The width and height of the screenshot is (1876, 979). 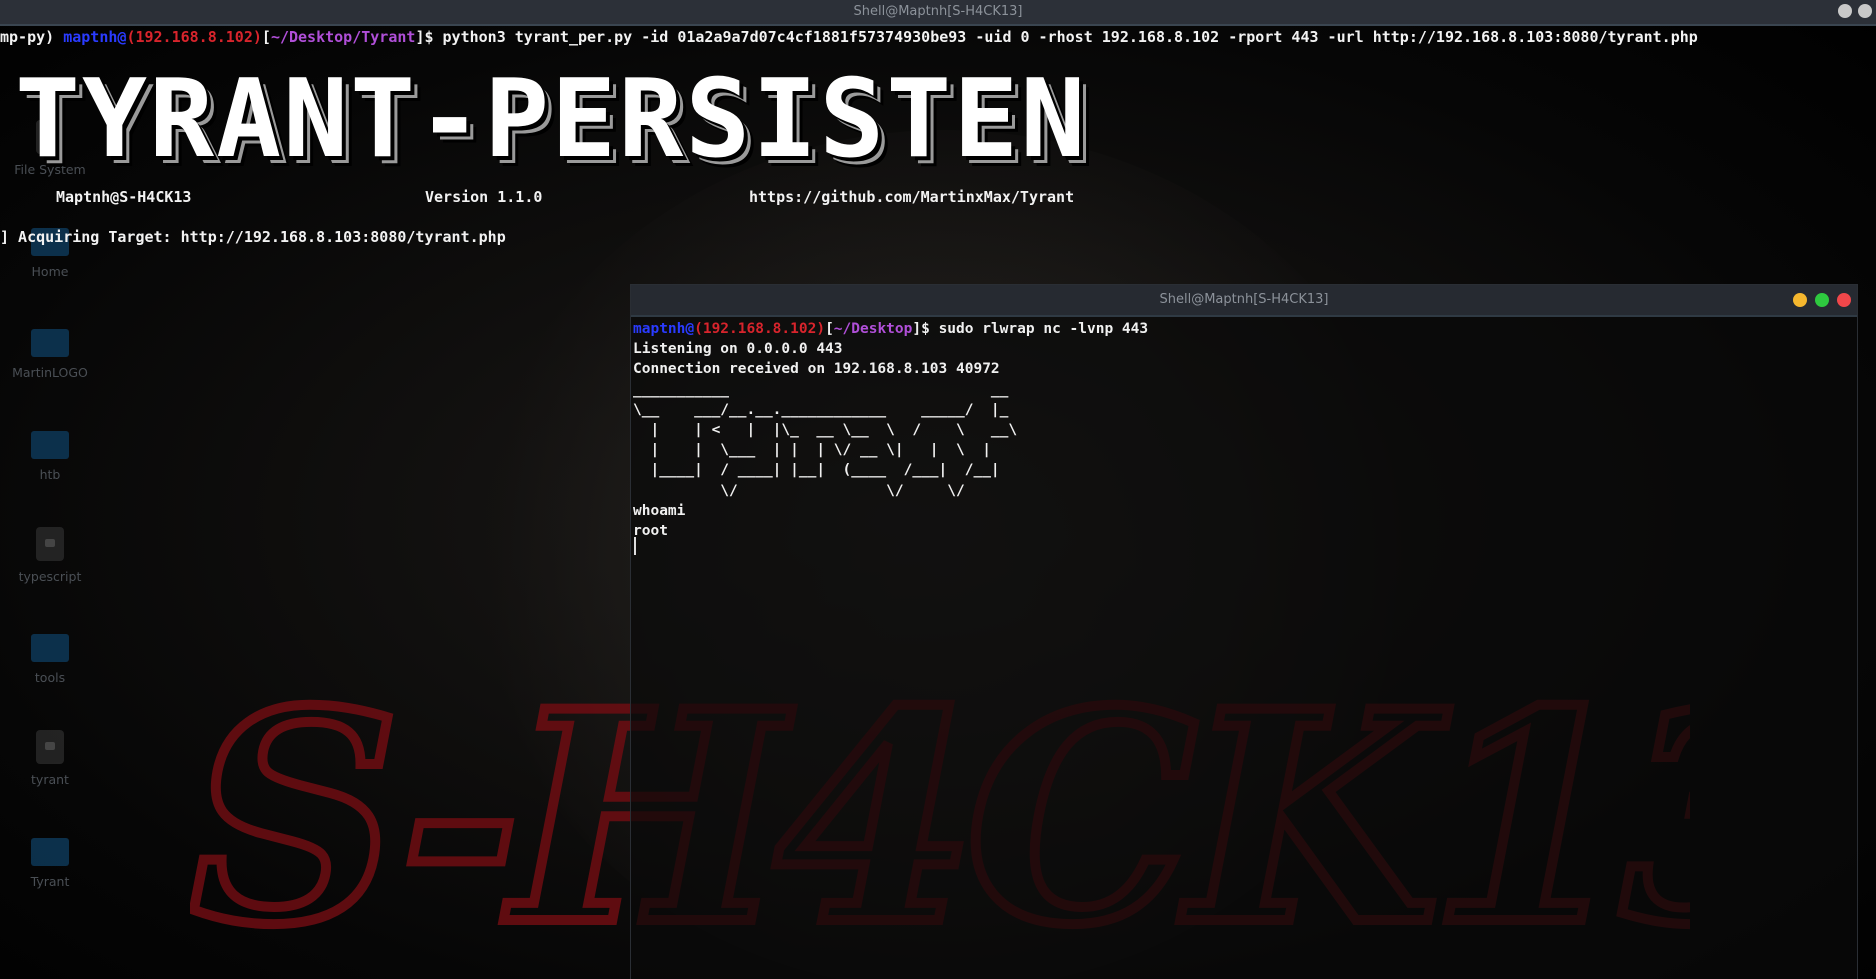 What do you see at coordinates (484, 197) in the screenshot?
I see `banner-version: Version 1.1.0` at bounding box center [484, 197].